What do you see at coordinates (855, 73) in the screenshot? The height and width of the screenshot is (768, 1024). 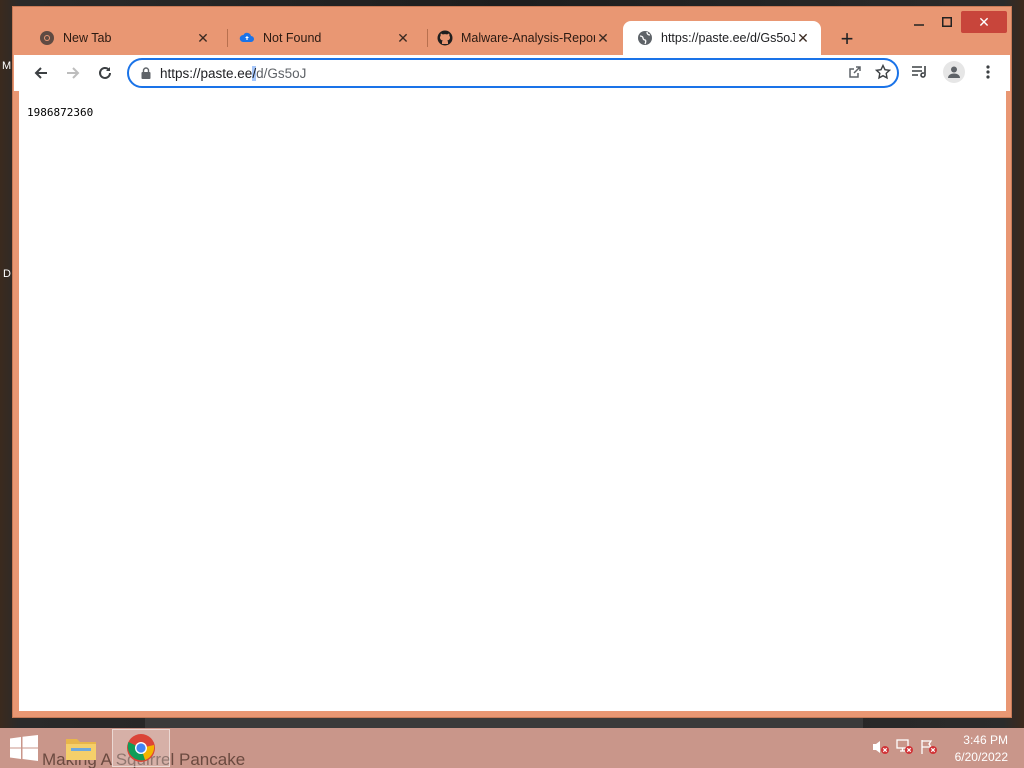 I see `share-icon` at bounding box center [855, 73].